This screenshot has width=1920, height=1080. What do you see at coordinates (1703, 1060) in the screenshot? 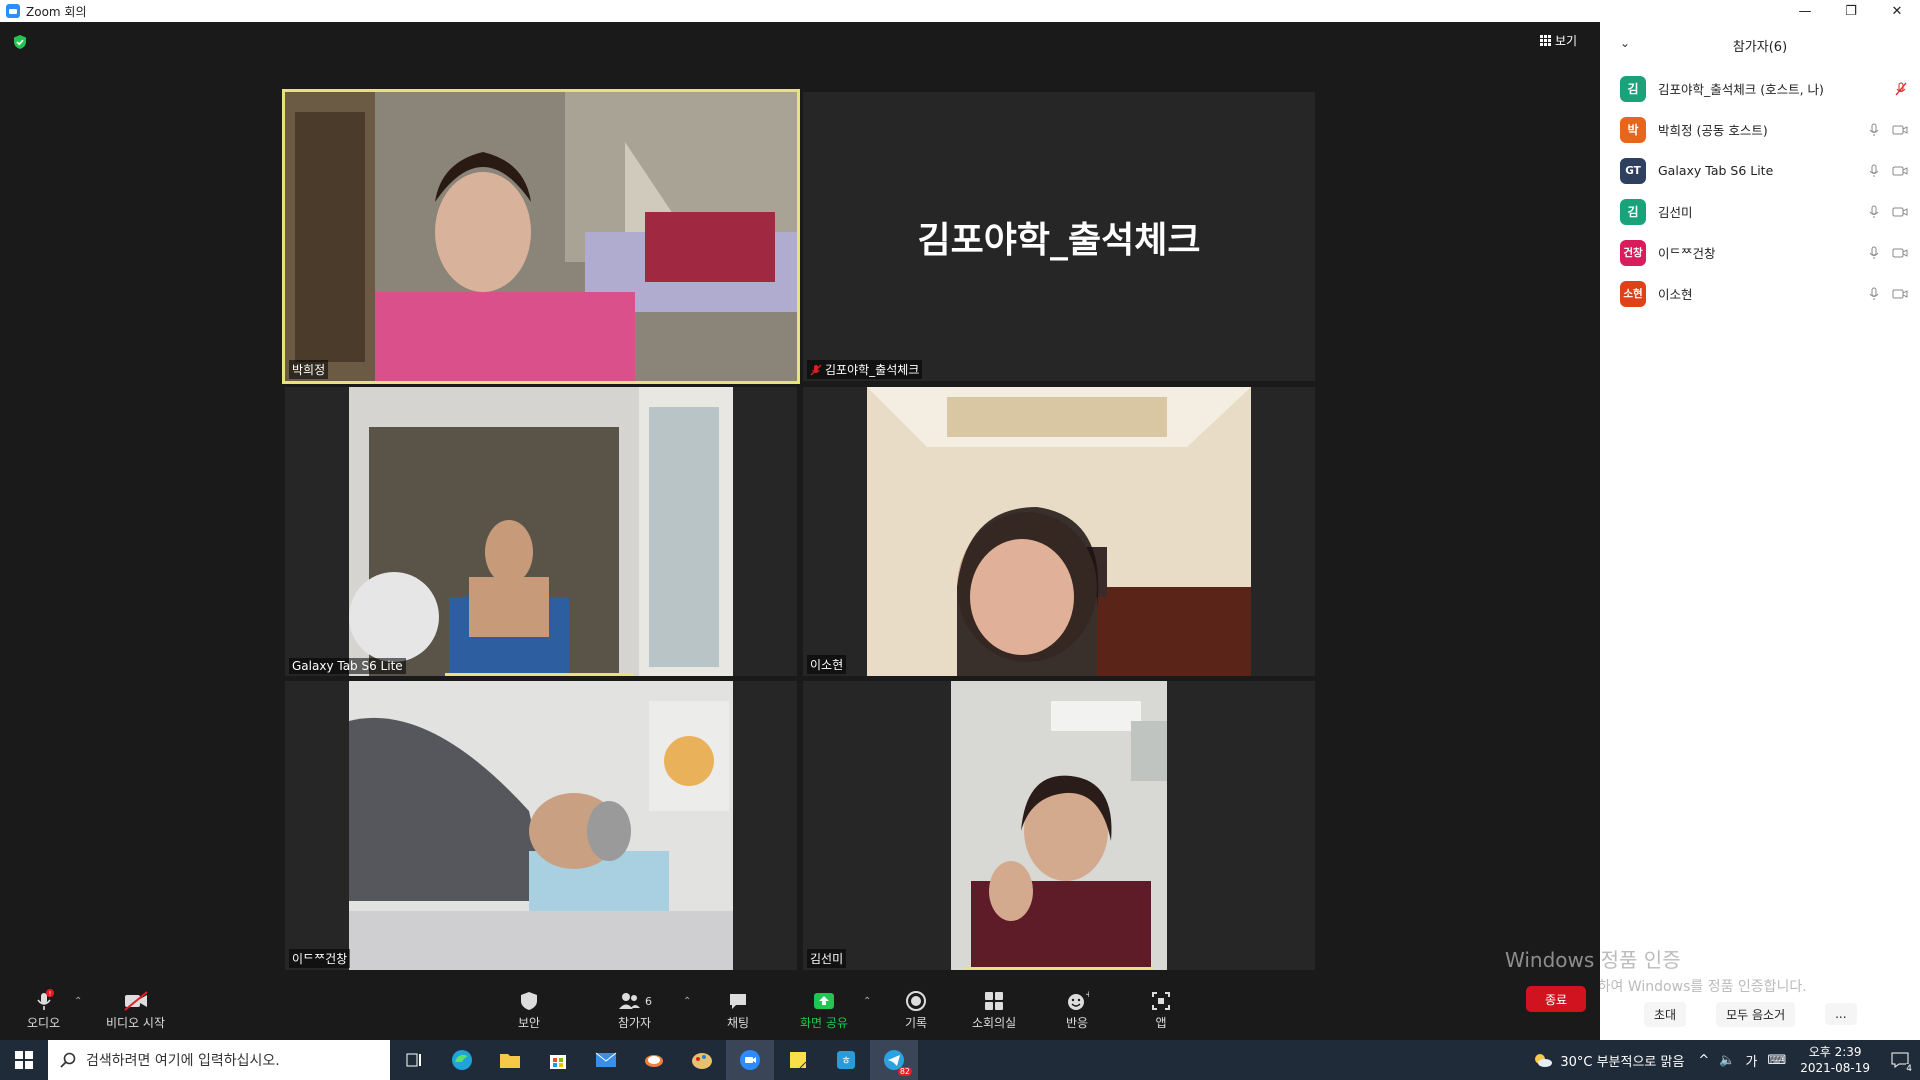
I see `tray-expand-chevron-icon: ^` at bounding box center [1703, 1060].